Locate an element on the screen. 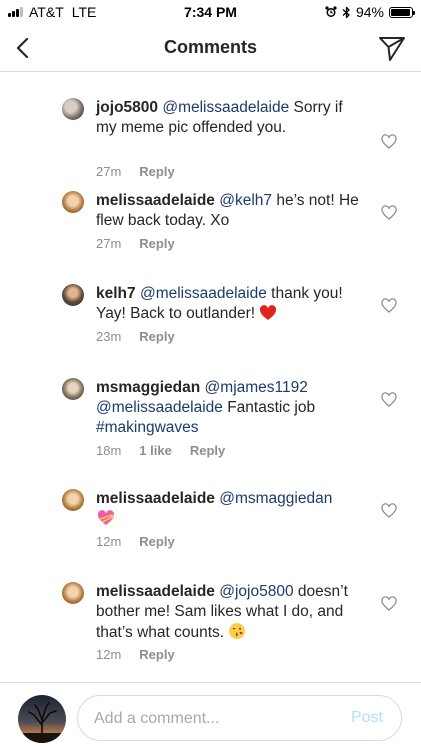 This screenshot has width=421, height=750. comment-hashtag: #makingwaves is located at coordinates (147, 427).